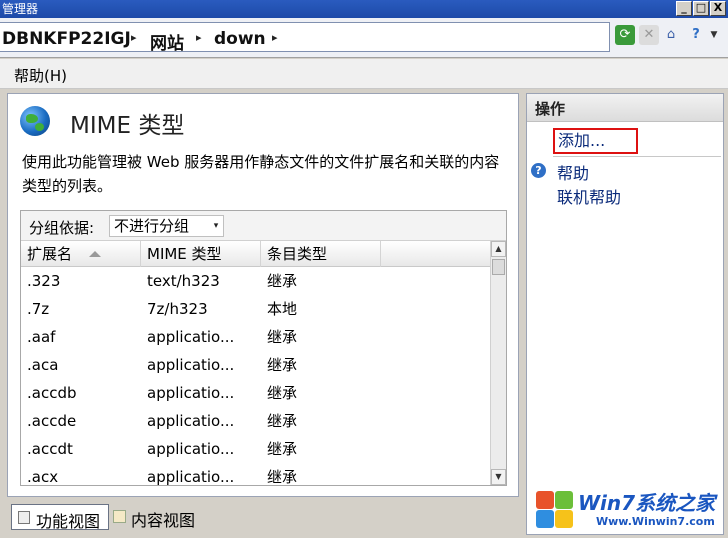  Describe the element at coordinates (256, 337) in the screenshot. I see `table-row: .aaf applicatio... 继承` at that location.